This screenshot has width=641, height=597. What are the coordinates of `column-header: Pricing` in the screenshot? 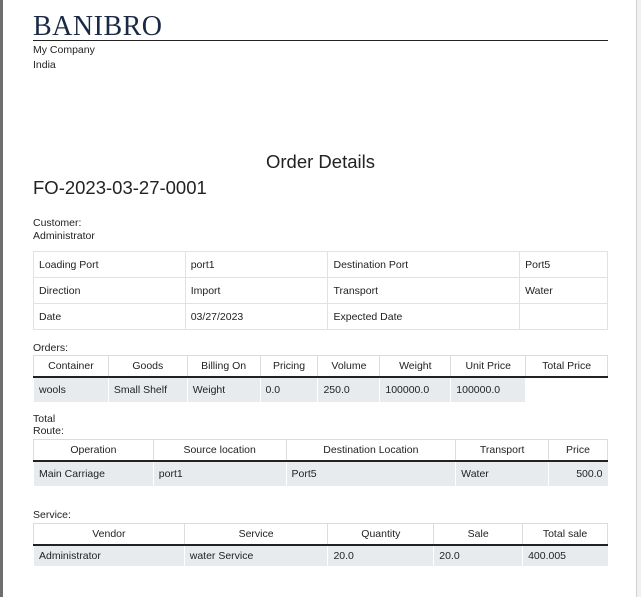 It's located at (289, 366).